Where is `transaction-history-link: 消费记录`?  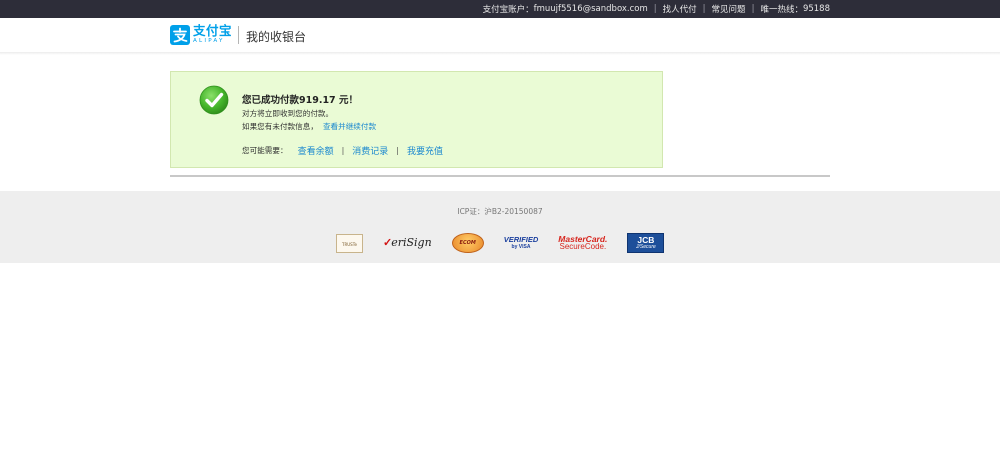 transaction-history-link: 消费记录 is located at coordinates (370, 150).